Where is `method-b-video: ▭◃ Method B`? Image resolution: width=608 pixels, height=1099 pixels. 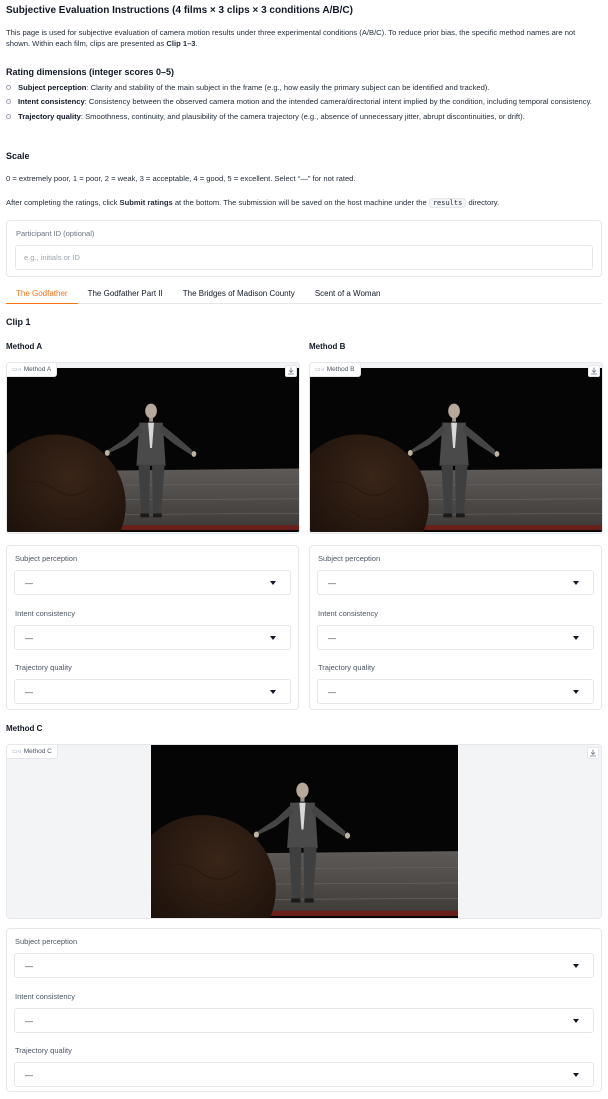 method-b-video: ▭◃ Method B is located at coordinates (456, 448).